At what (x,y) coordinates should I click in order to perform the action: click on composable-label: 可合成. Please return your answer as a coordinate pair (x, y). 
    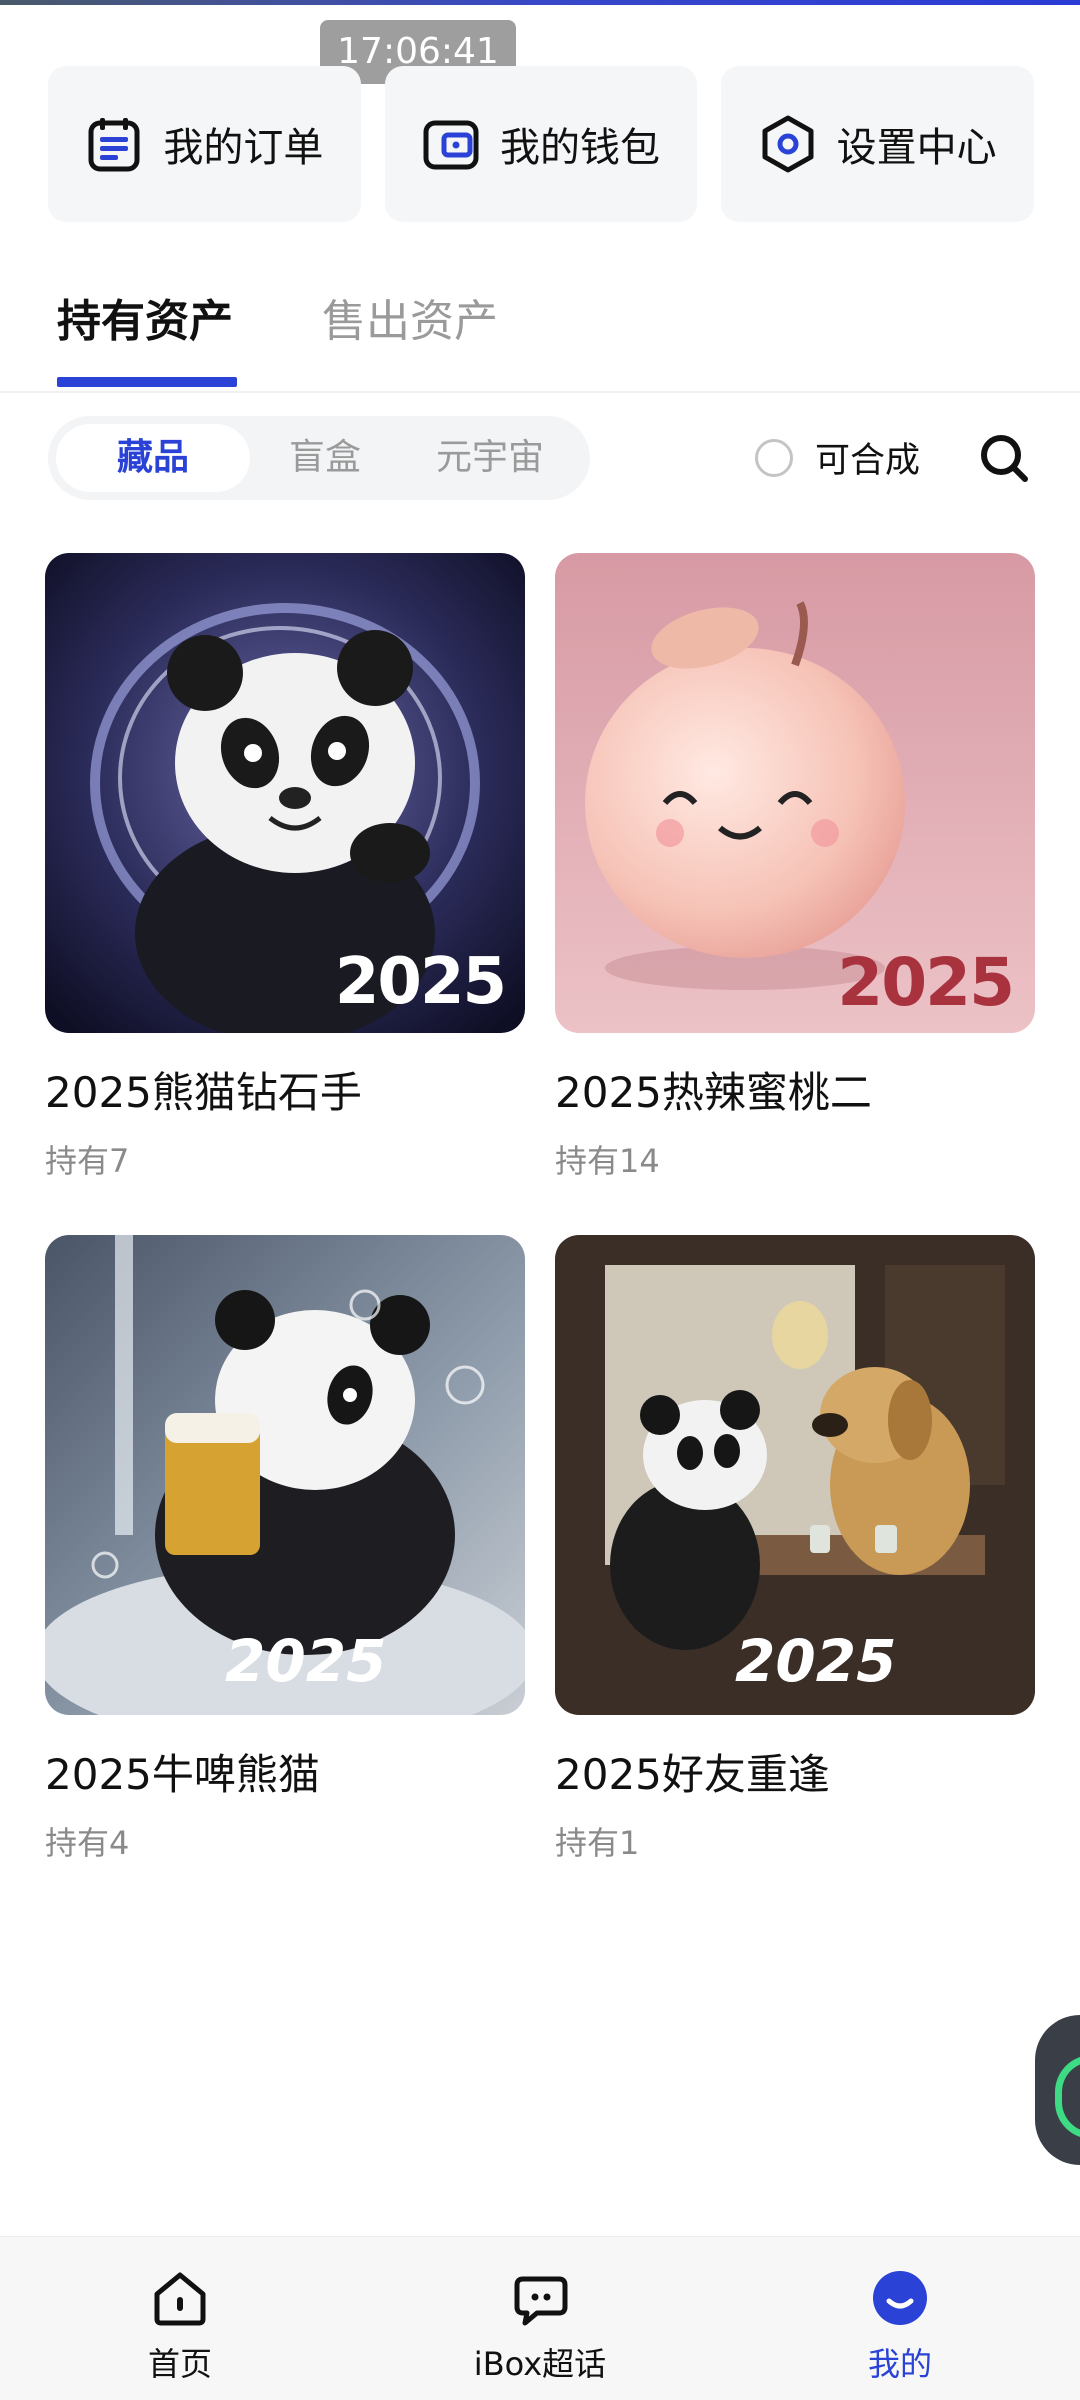
    Looking at the image, I should click on (868, 461).